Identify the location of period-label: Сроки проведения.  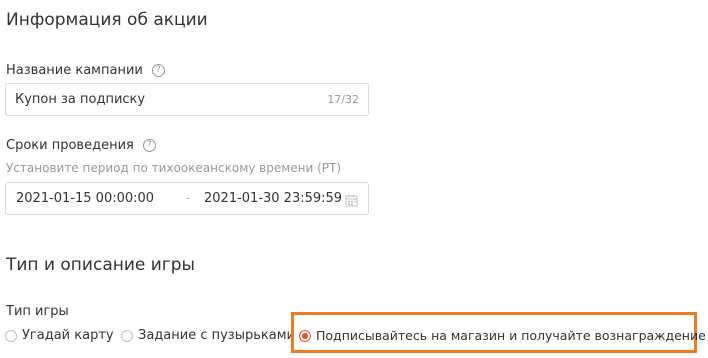
(70, 145).